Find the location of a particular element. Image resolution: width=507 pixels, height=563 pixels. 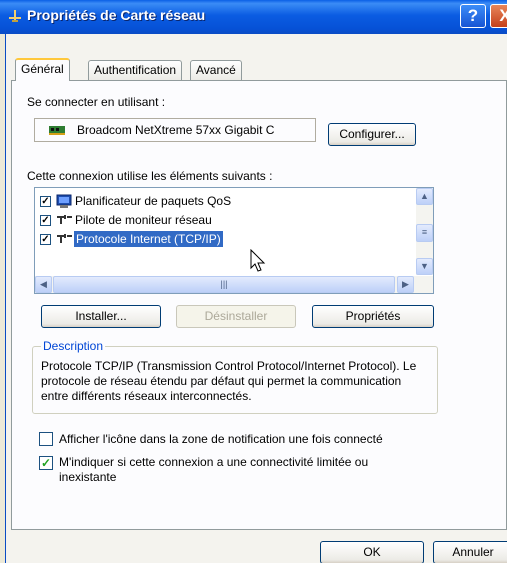

uninstall-button: Désinstaller is located at coordinates (236, 316).